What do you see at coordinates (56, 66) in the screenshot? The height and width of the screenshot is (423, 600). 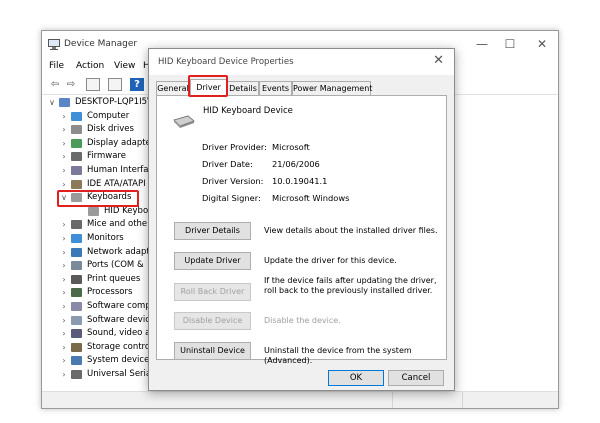 I see `menu-file: File` at bounding box center [56, 66].